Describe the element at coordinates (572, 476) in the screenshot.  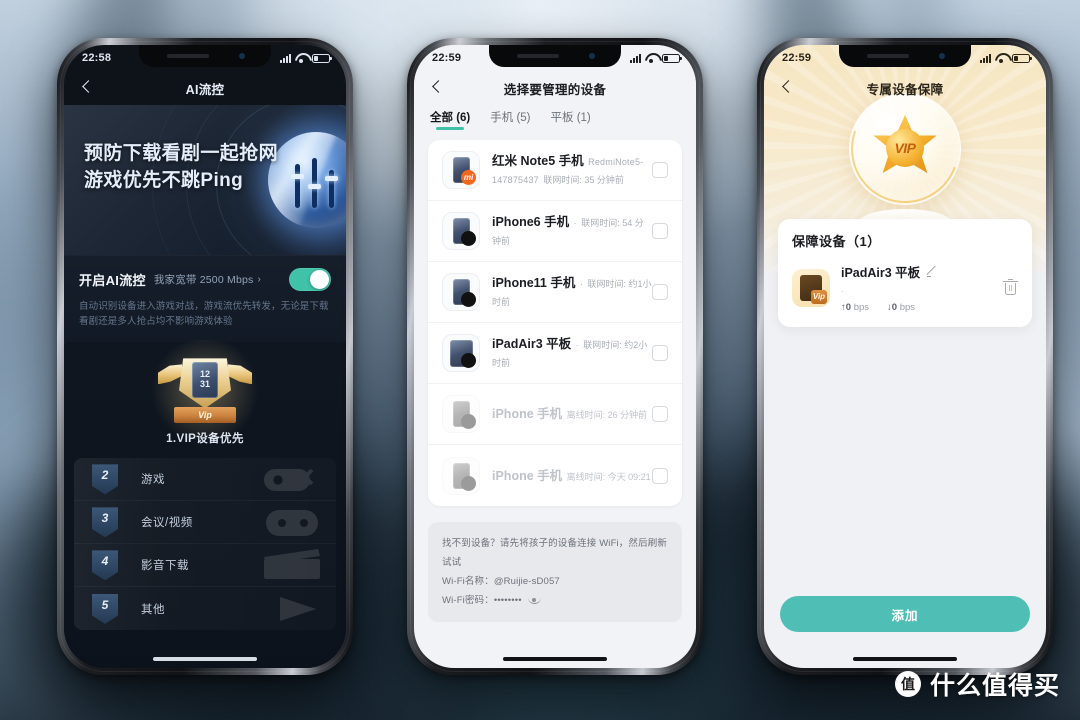
I see `device-meta: iPhone 手机 离线时间: 今天 09:21` at that location.